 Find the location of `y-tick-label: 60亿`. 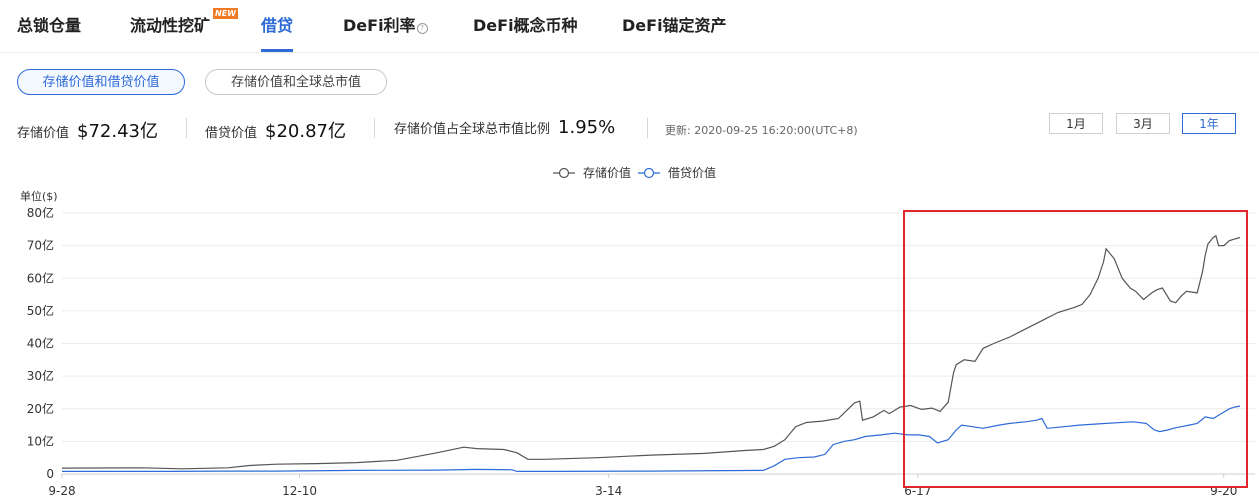

y-tick-label: 60亿 is located at coordinates (40, 277).